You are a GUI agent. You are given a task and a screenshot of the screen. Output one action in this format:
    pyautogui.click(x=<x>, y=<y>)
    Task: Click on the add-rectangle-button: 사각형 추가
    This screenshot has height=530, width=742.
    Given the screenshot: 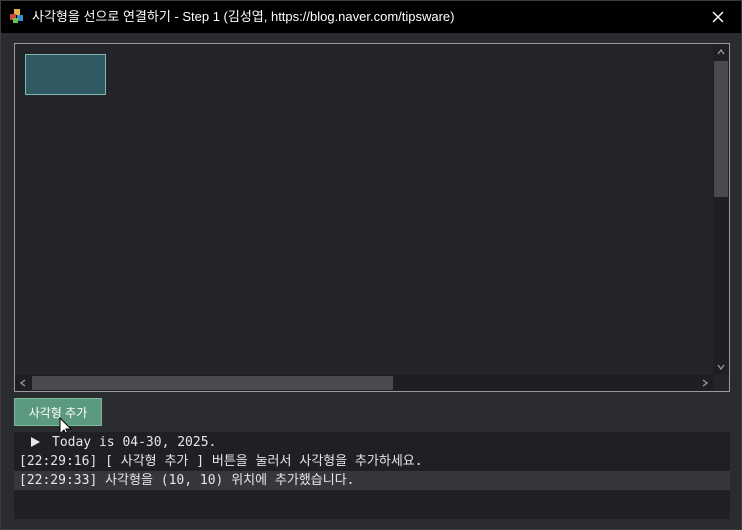 What is the action you would take?
    pyautogui.click(x=58, y=412)
    